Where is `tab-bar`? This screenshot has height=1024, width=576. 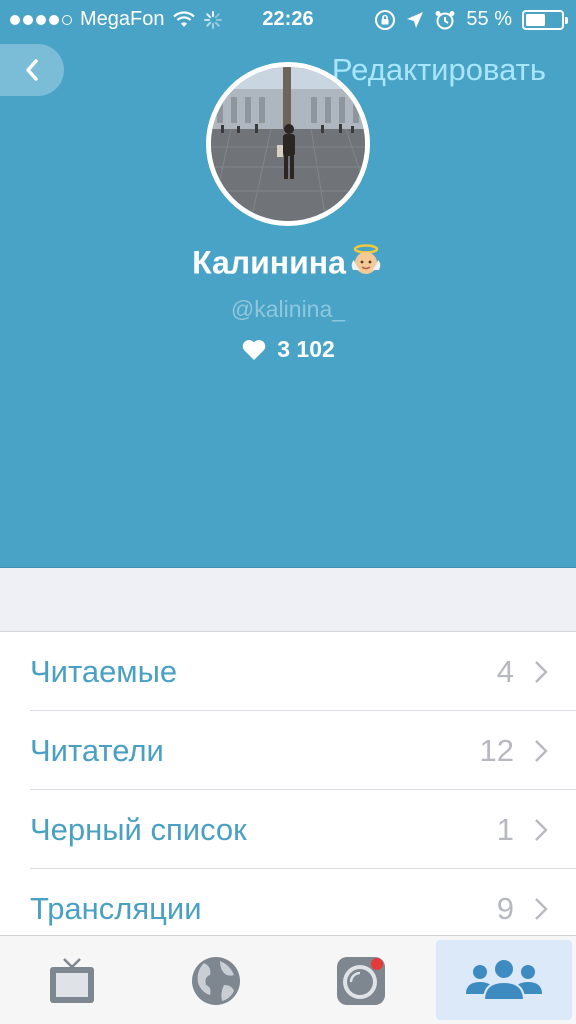
tab-bar is located at coordinates (288, 979).